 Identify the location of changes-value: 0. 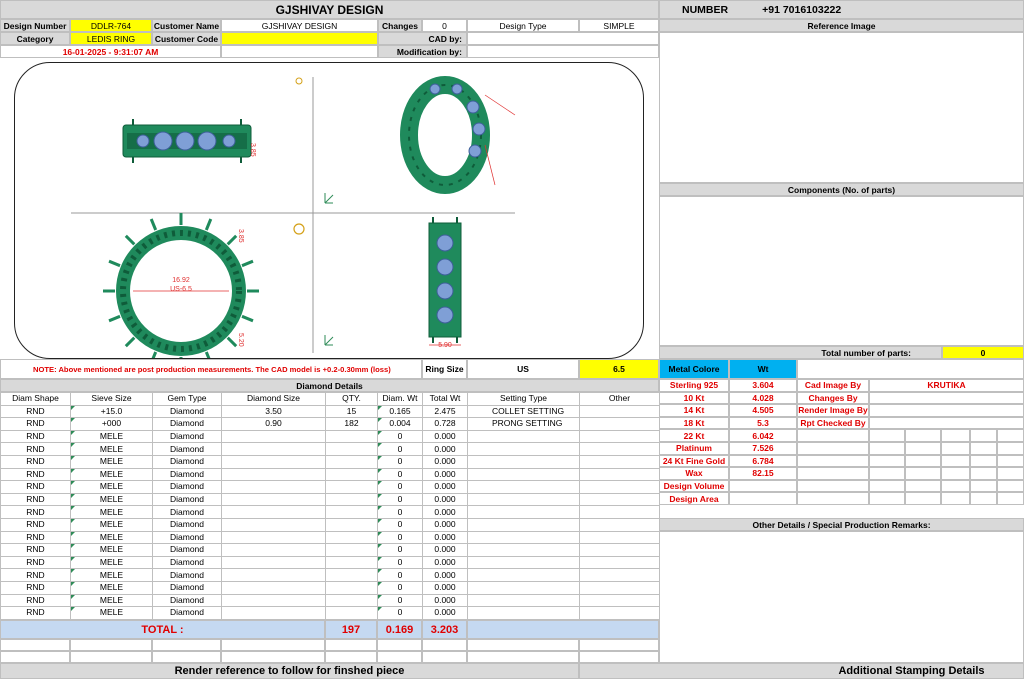
(444, 25).